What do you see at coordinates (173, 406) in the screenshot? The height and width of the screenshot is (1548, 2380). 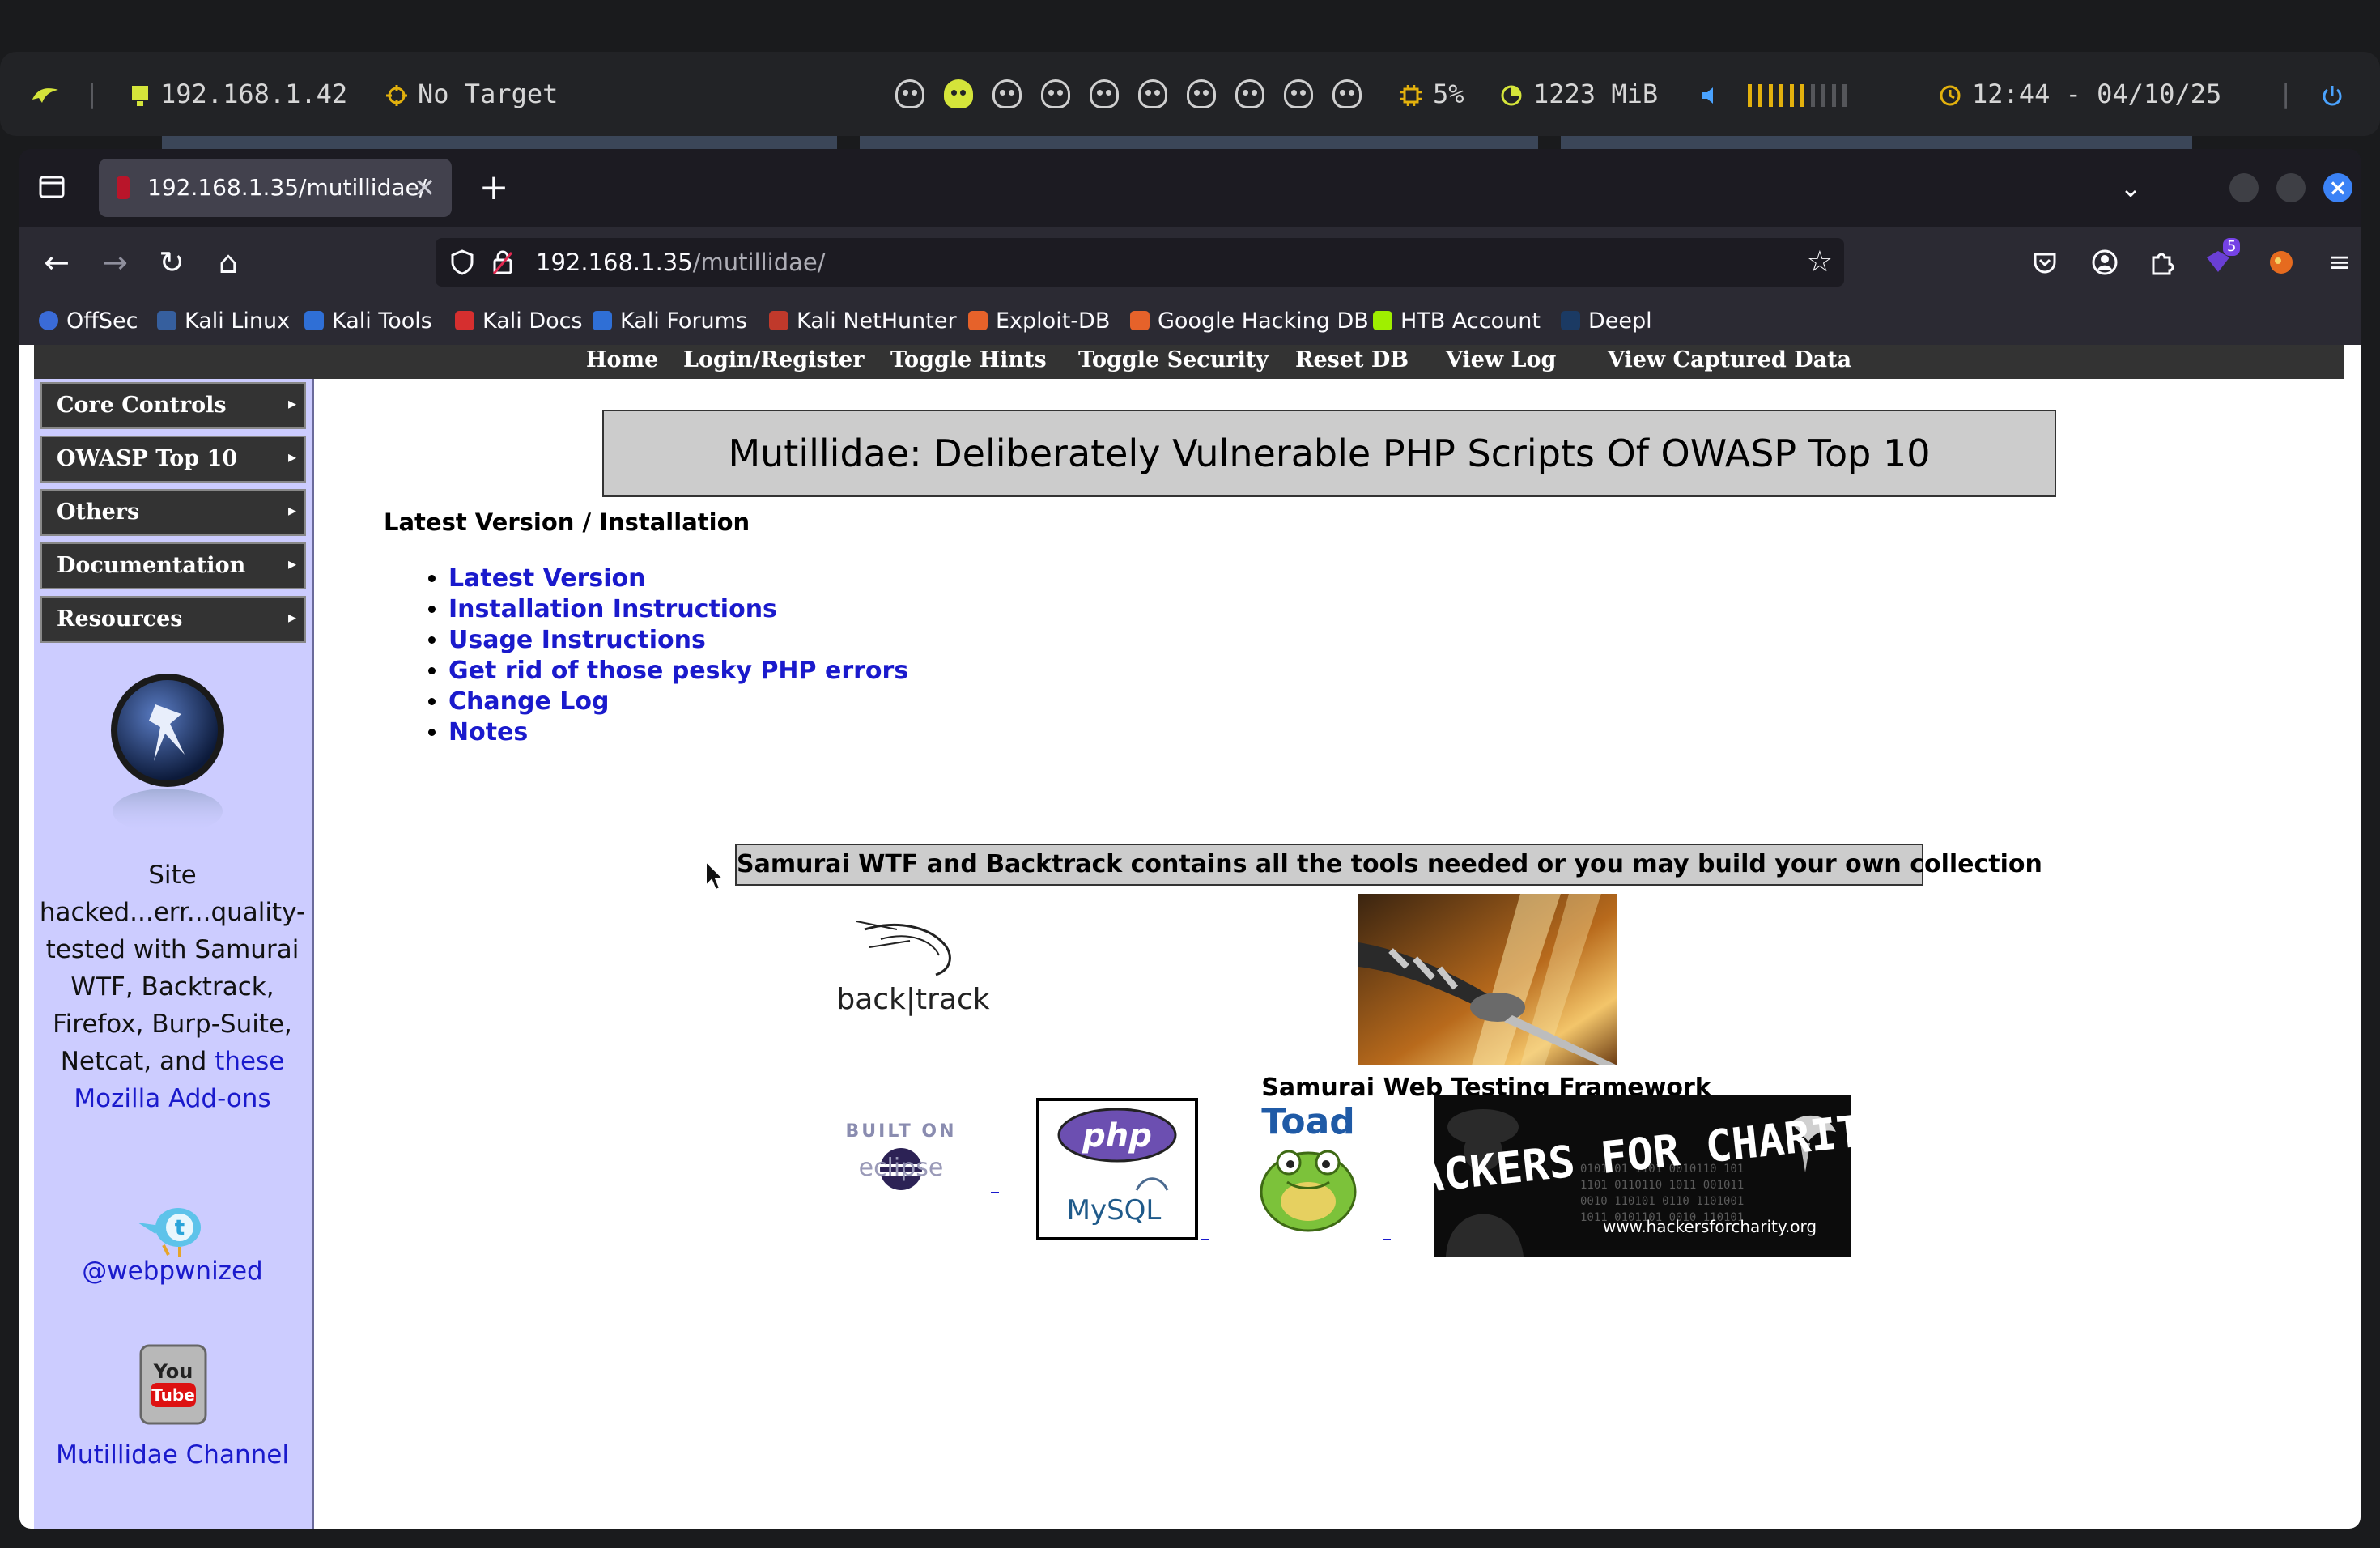 I see `menu-core-controls: Core Controls ▸` at bounding box center [173, 406].